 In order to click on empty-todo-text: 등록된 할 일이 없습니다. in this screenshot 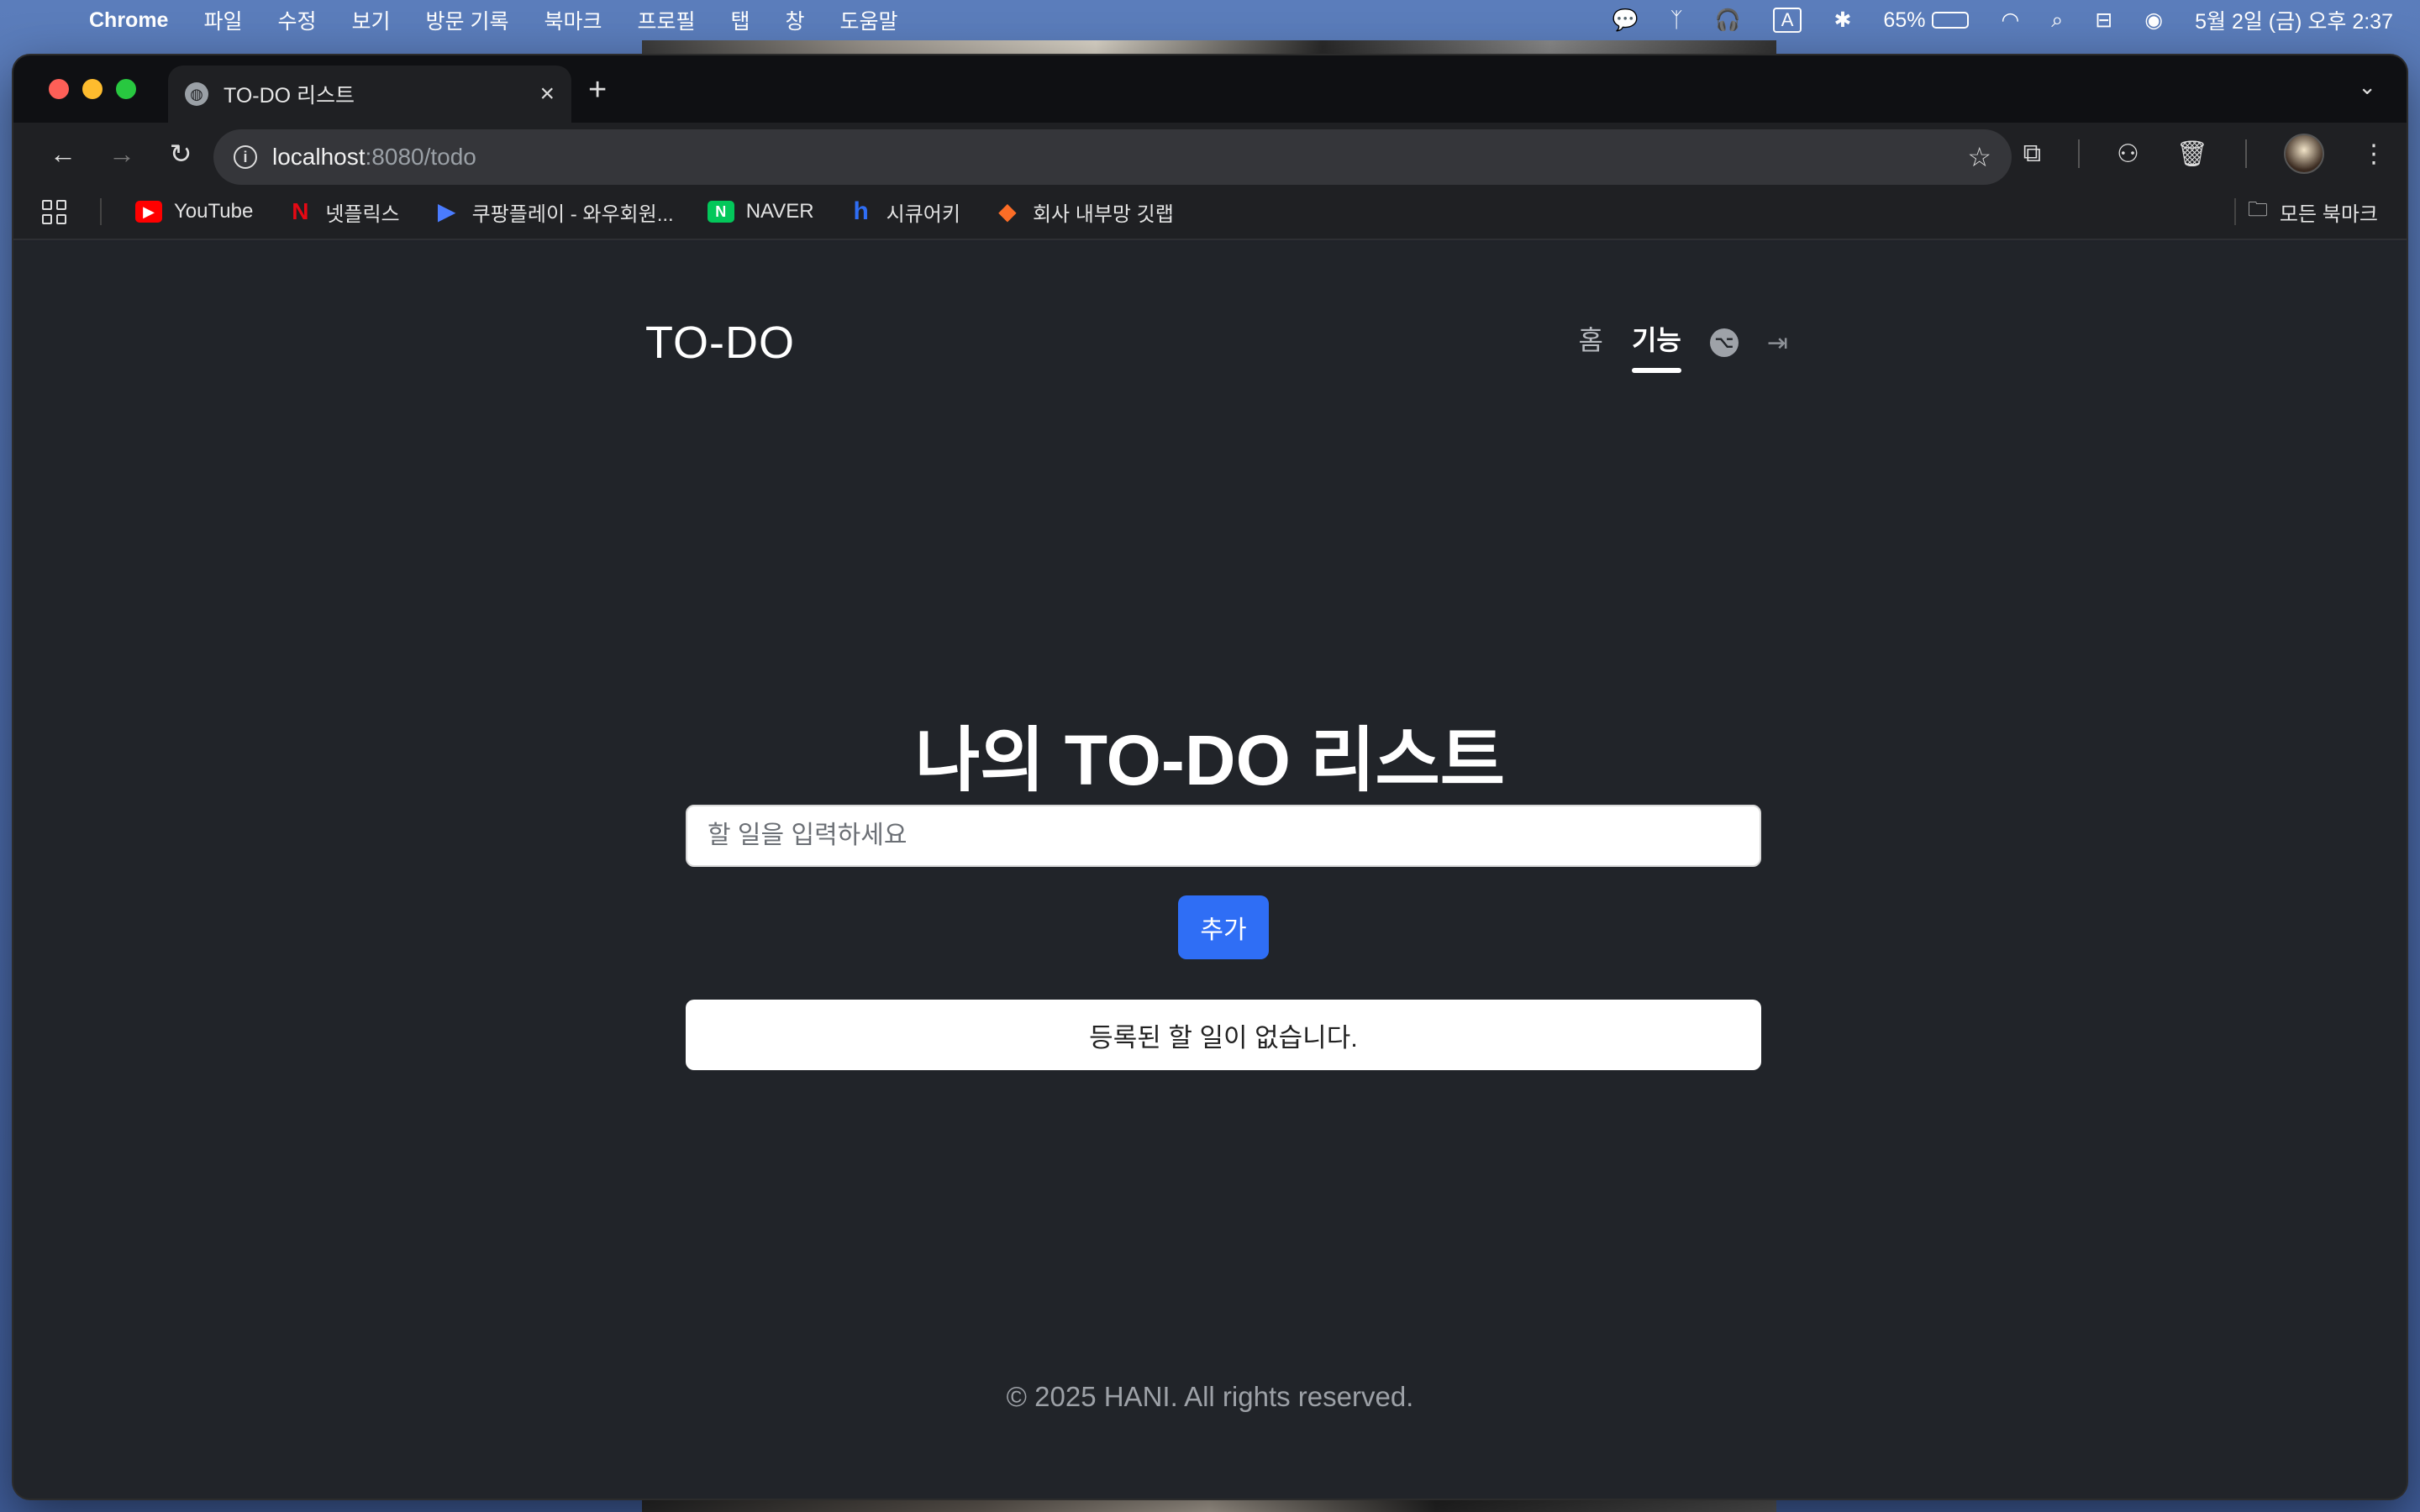, I will do `click(1224, 1037)`.